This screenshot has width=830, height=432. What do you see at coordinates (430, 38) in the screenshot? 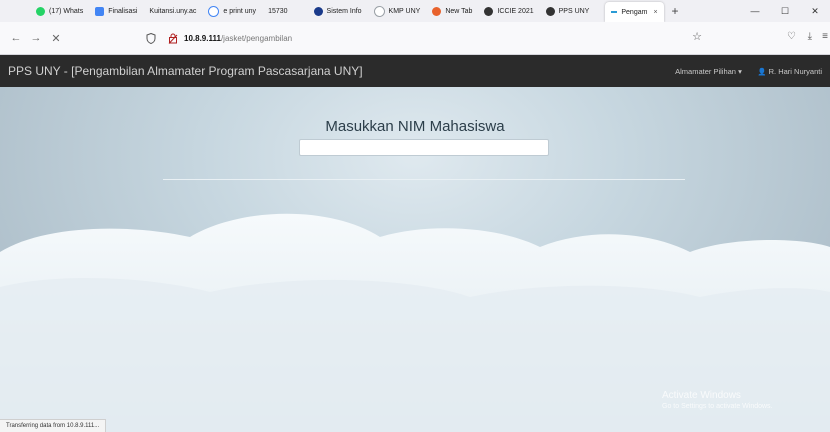
I see `url-bar: 10.8.9.111 /jasket/pengambilan` at bounding box center [430, 38].